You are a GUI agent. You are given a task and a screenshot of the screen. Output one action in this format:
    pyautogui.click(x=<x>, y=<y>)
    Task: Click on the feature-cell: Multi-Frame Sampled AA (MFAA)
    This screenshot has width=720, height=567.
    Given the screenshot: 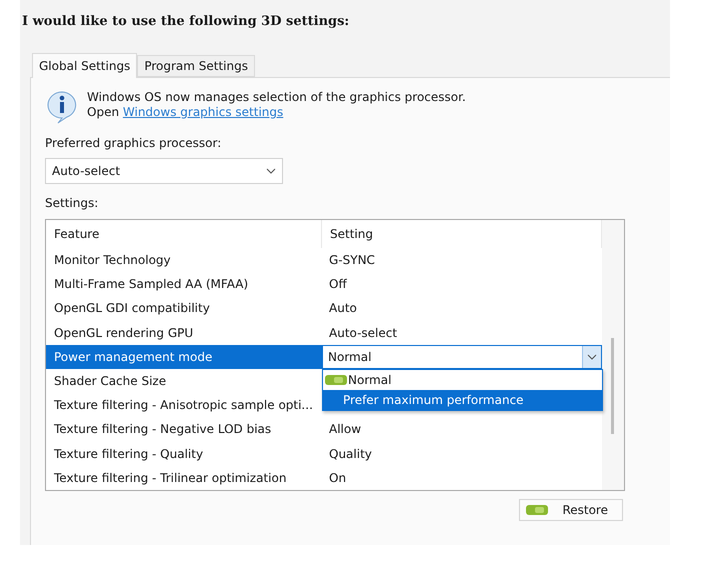 What is the action you would take?
    pyautogui.click(x=184, y=284)
    